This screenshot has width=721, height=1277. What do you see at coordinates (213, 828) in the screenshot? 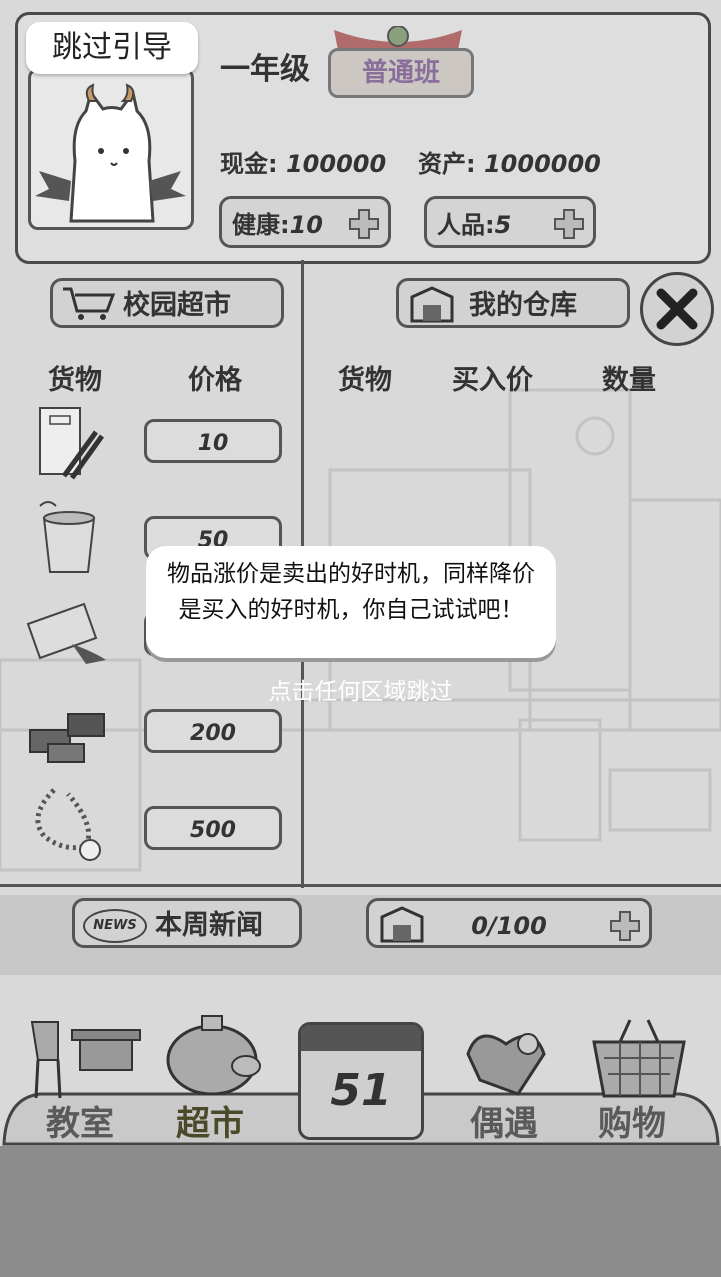
I see `price-box: 500` at bounding box center [213, 828].